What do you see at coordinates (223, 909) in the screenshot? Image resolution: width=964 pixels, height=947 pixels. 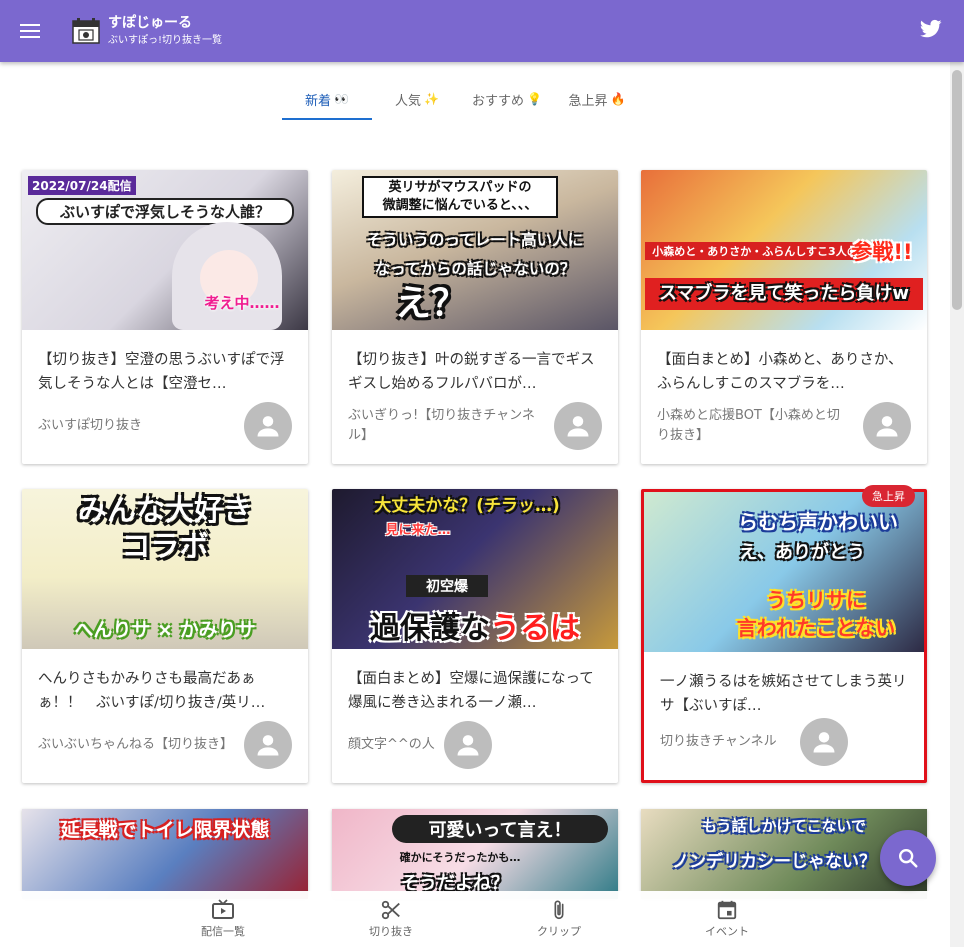 I see `tv-icon` at bounding box center [223, 909].